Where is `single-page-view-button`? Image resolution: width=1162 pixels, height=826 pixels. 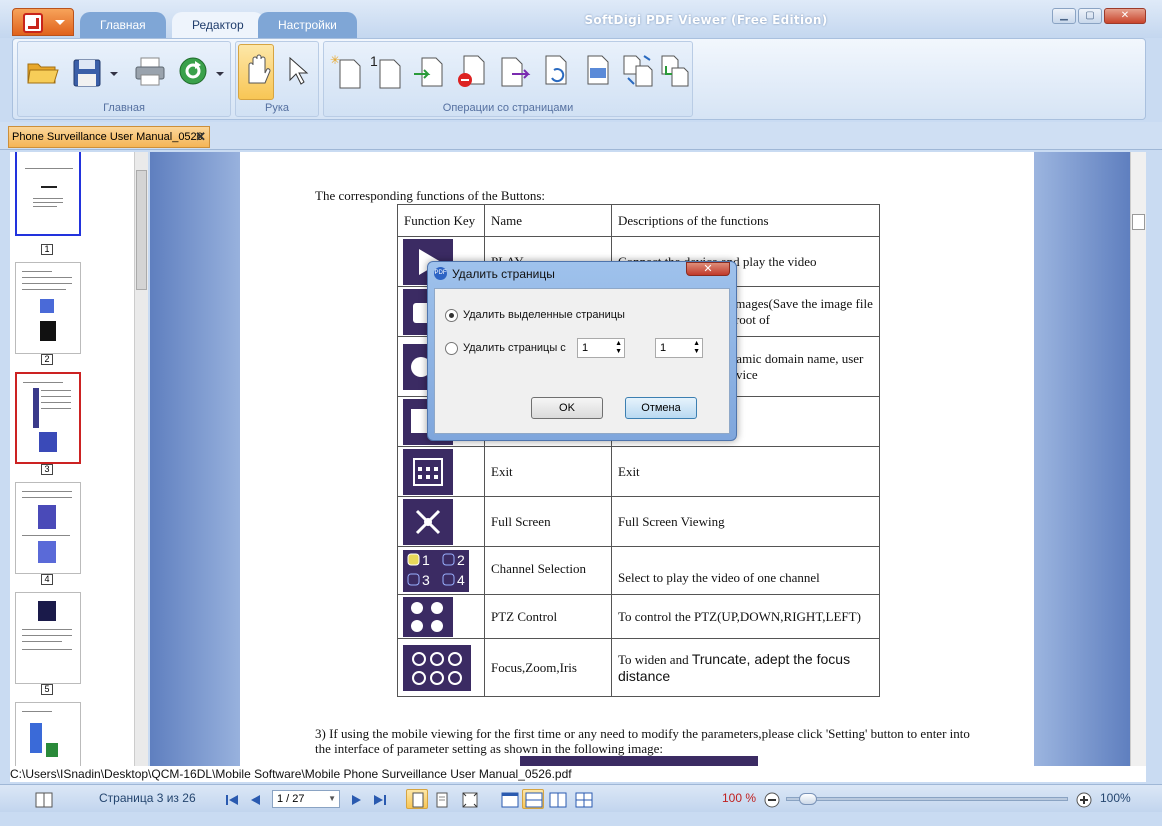 single-page-view-button is located at coordinates (417, 799).